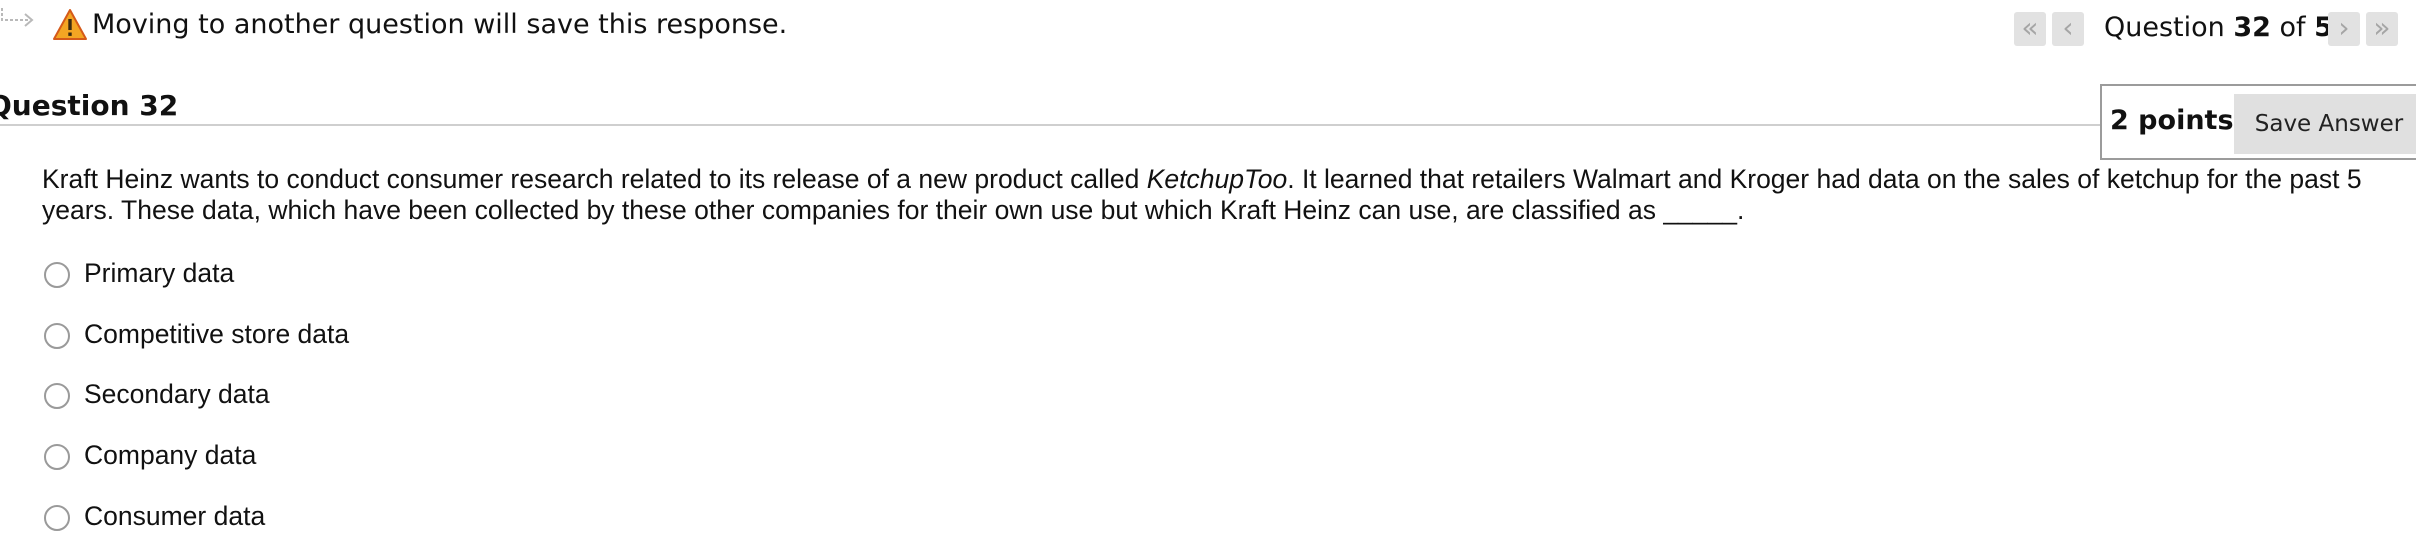 The height and width of the screenshot is (556, 2416). What do you see at coordinates (170, 455) in the screenshot?
I see `option-label: Company data` at bounding box center [170, 455].